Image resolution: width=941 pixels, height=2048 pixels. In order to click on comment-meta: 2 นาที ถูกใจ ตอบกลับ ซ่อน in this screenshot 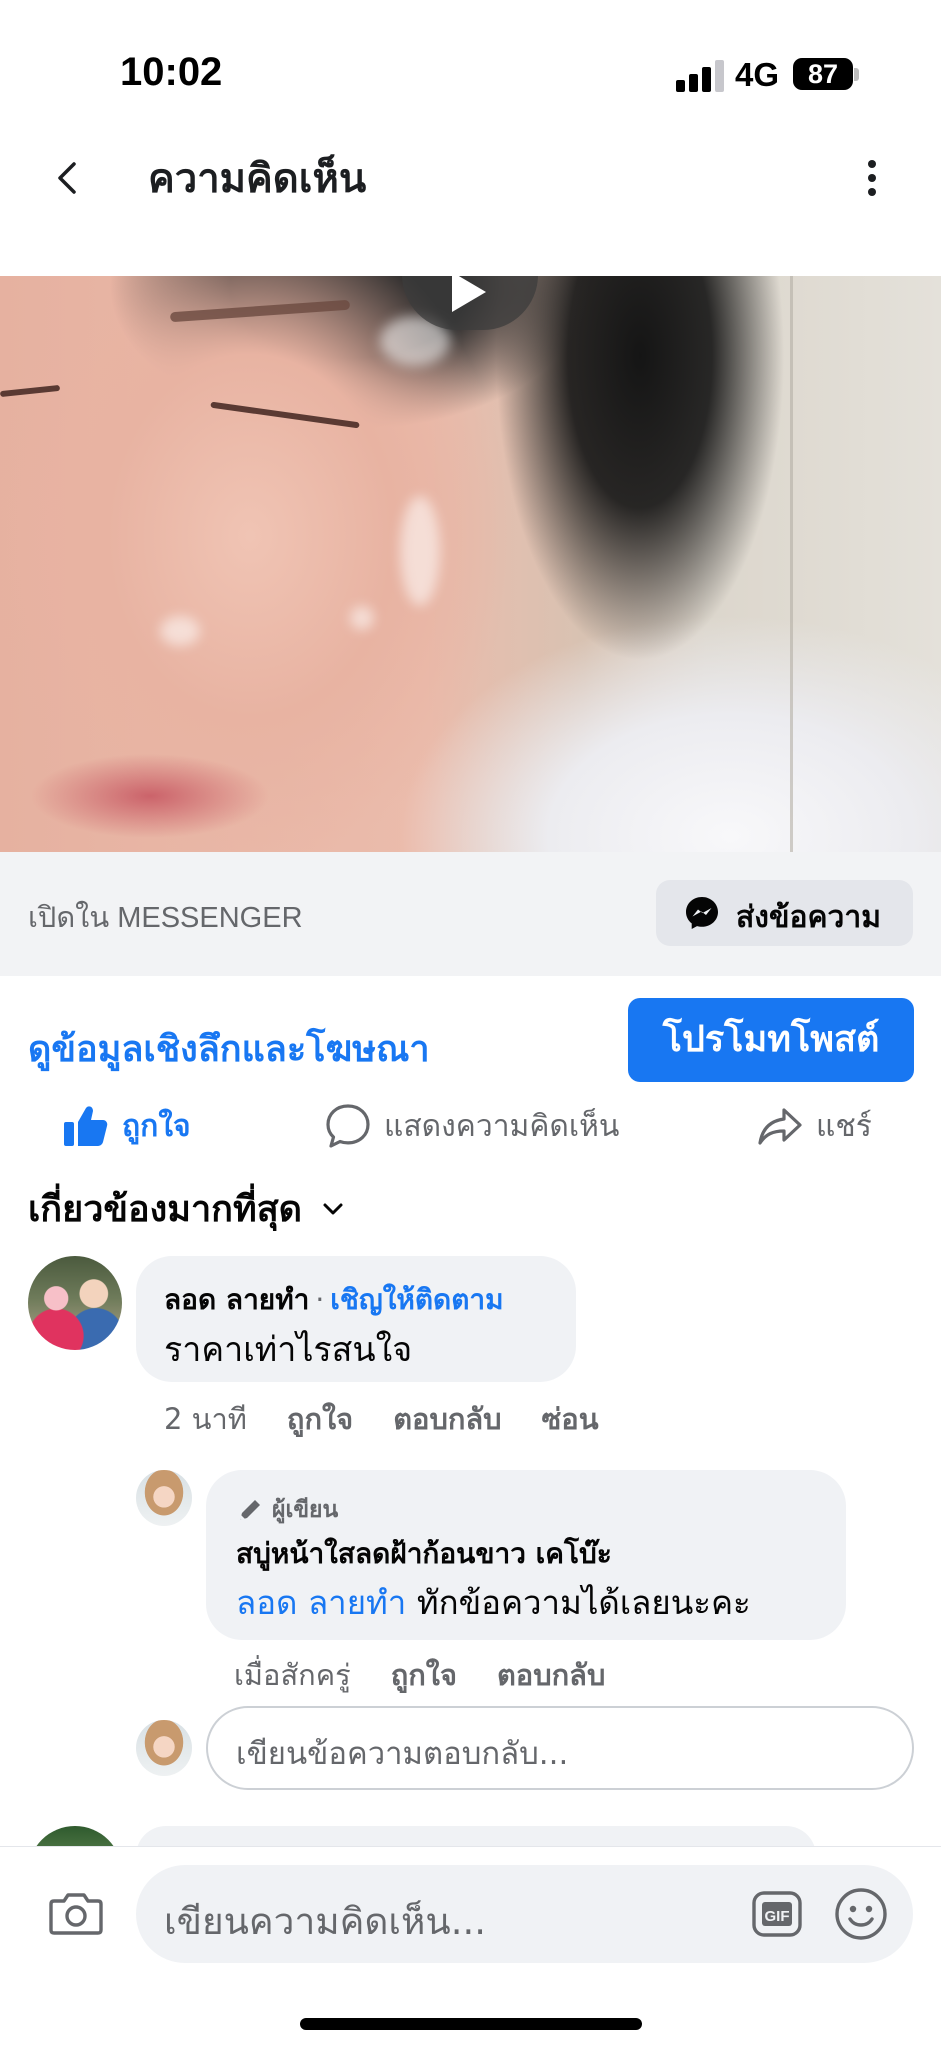, I will do `click(401, 1419)`.